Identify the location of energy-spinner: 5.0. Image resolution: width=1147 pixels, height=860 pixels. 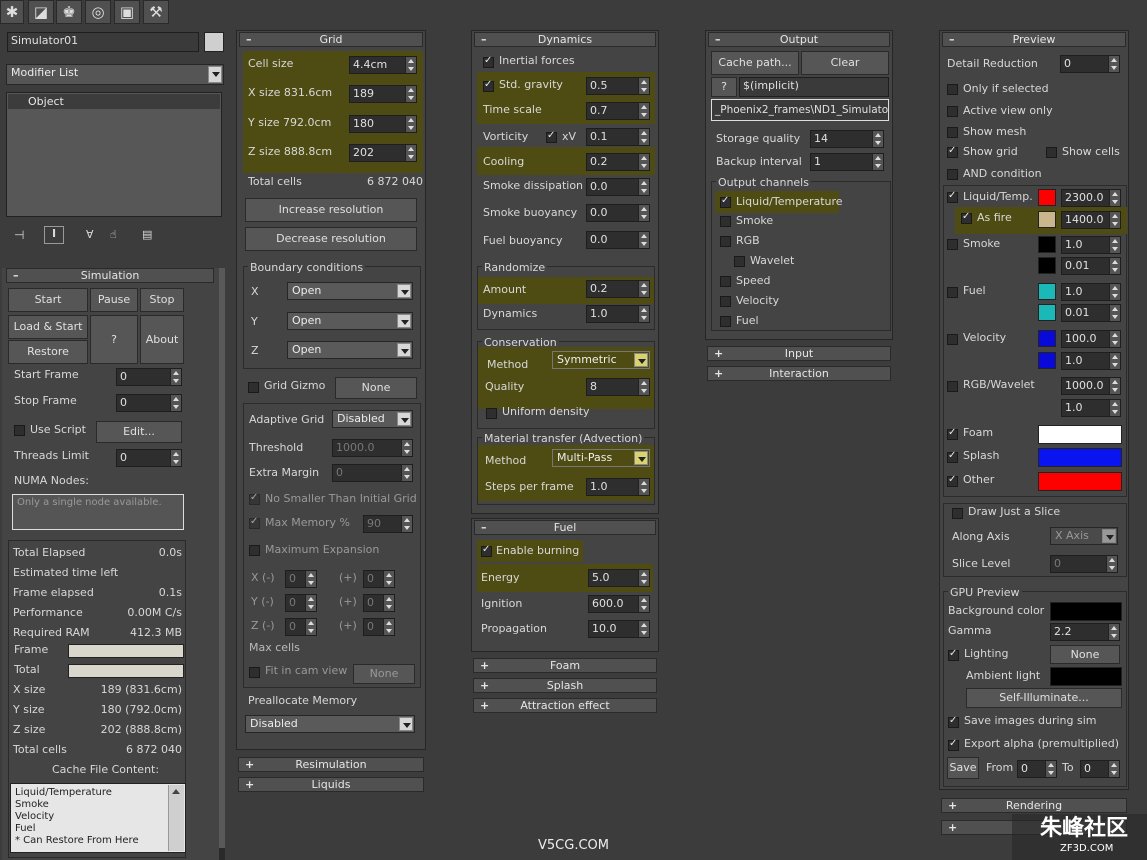
(619, 578).